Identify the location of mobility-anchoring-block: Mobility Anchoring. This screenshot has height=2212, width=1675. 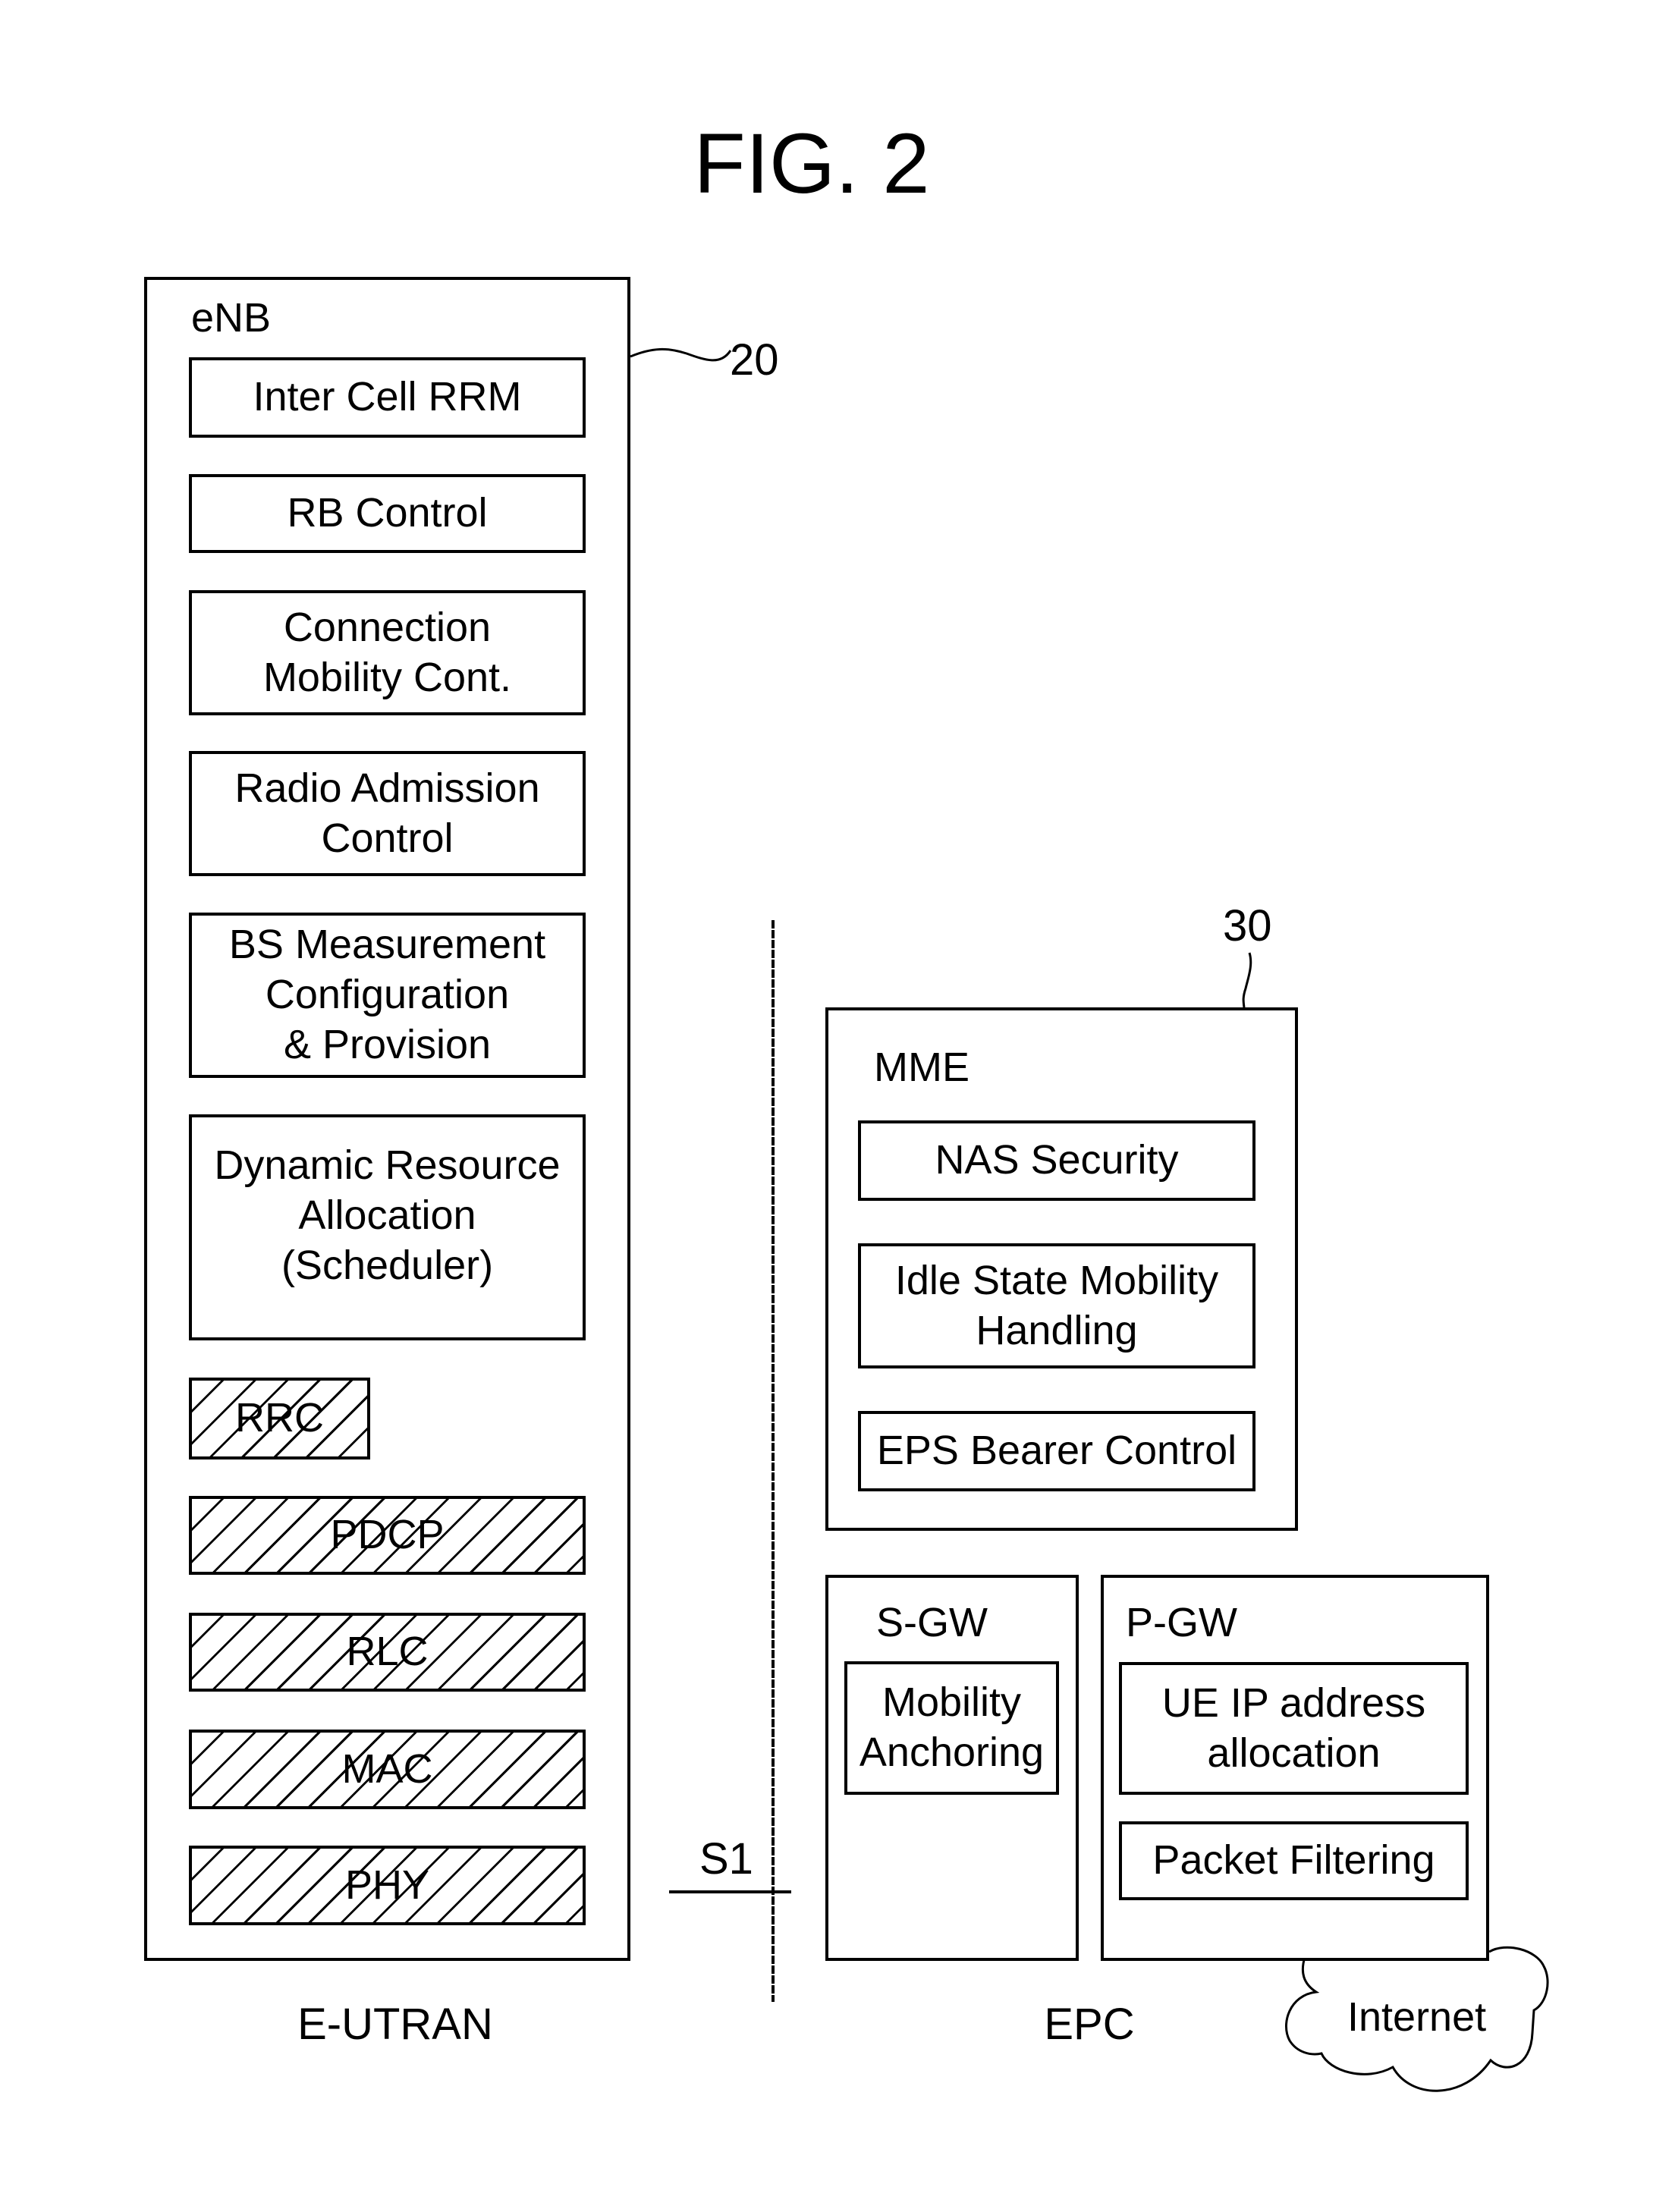
(951, 1728).